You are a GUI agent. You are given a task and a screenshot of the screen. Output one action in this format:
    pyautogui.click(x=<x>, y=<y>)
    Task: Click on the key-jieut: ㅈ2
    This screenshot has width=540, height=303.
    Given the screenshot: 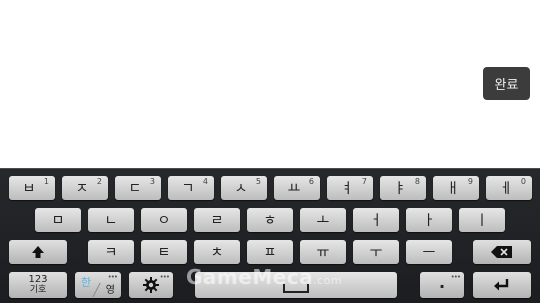 What is the action you would take?
    pyautogui.click(x=85, y=188)
    